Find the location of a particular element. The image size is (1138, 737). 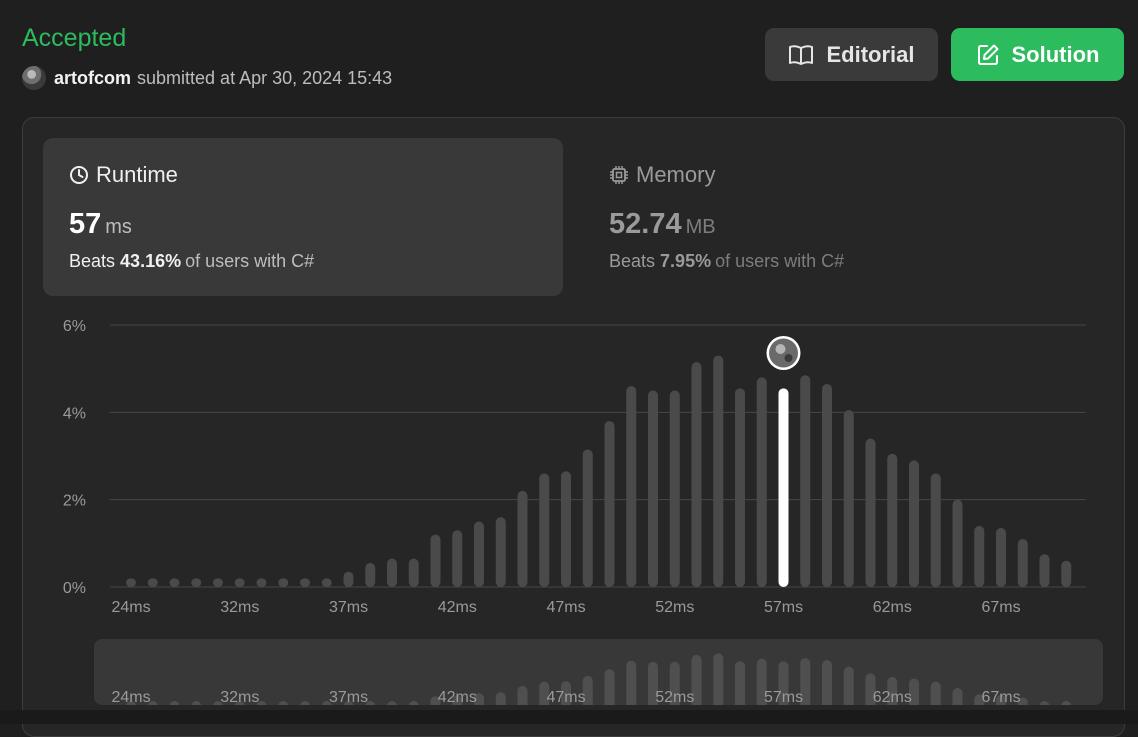

y-tick-label: 0% is located at coordinates (74, 588).